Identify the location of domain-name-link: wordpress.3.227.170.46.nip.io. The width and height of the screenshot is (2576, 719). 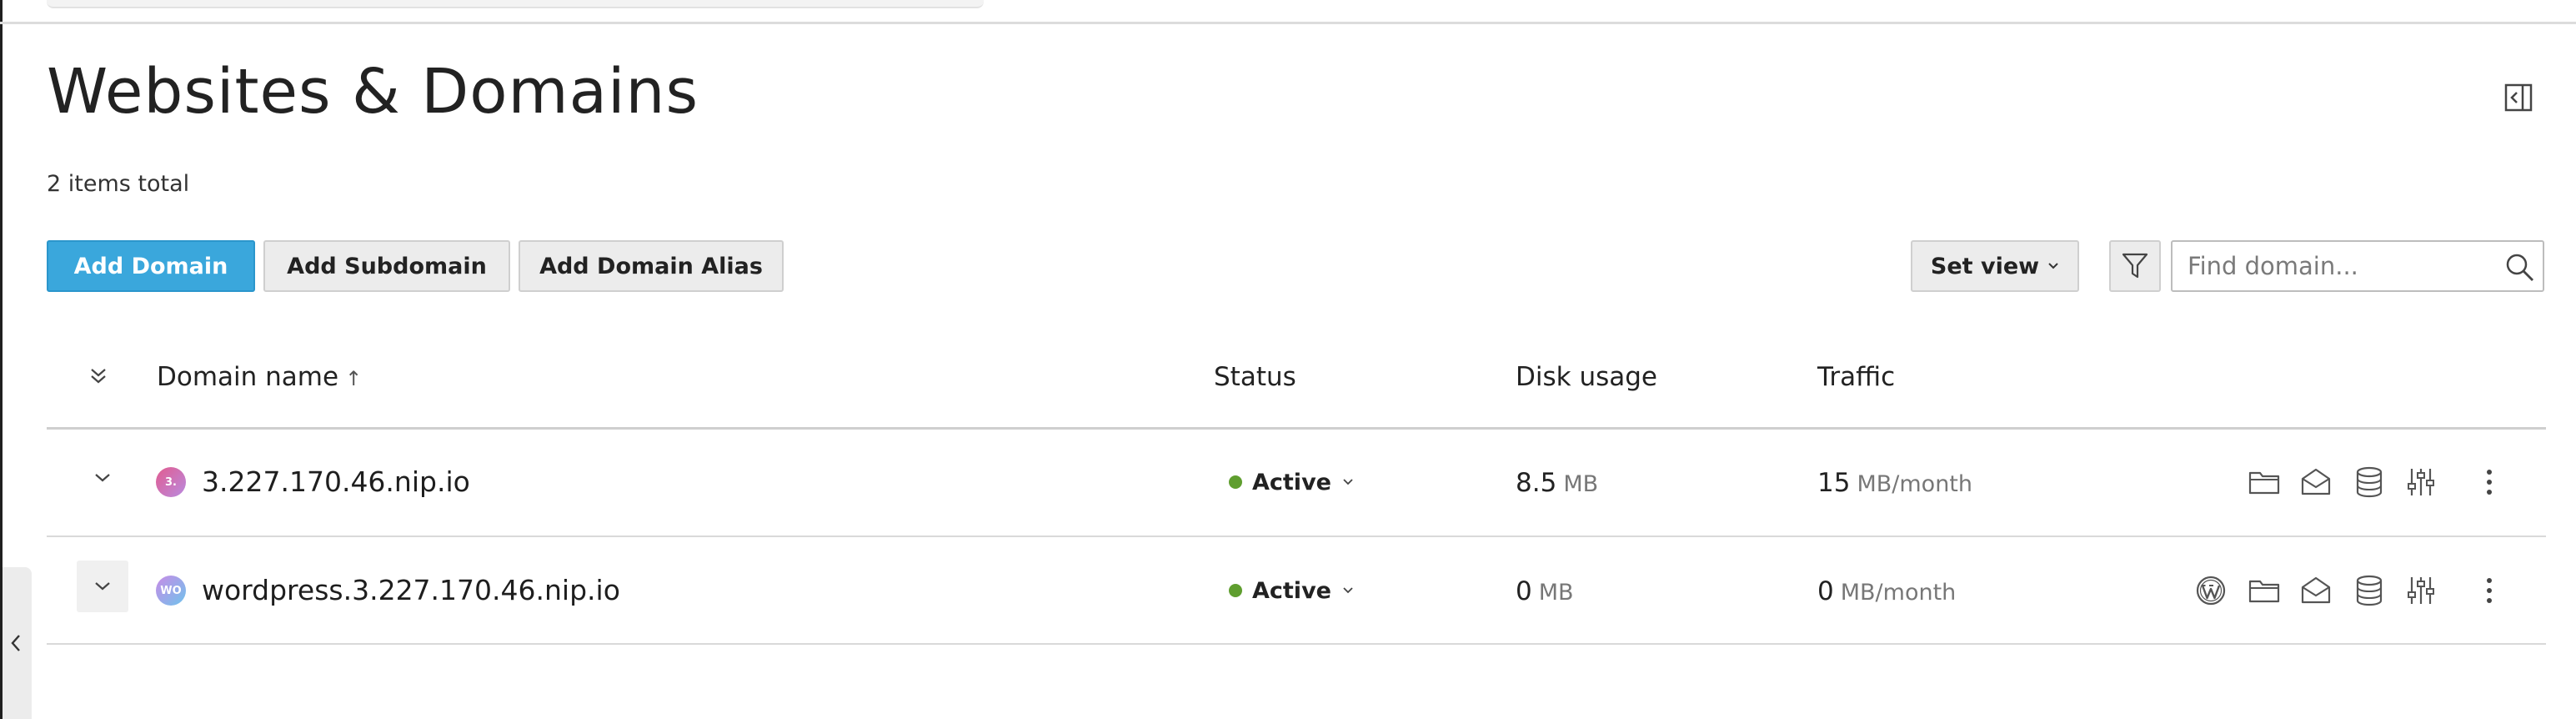
(411, 590).